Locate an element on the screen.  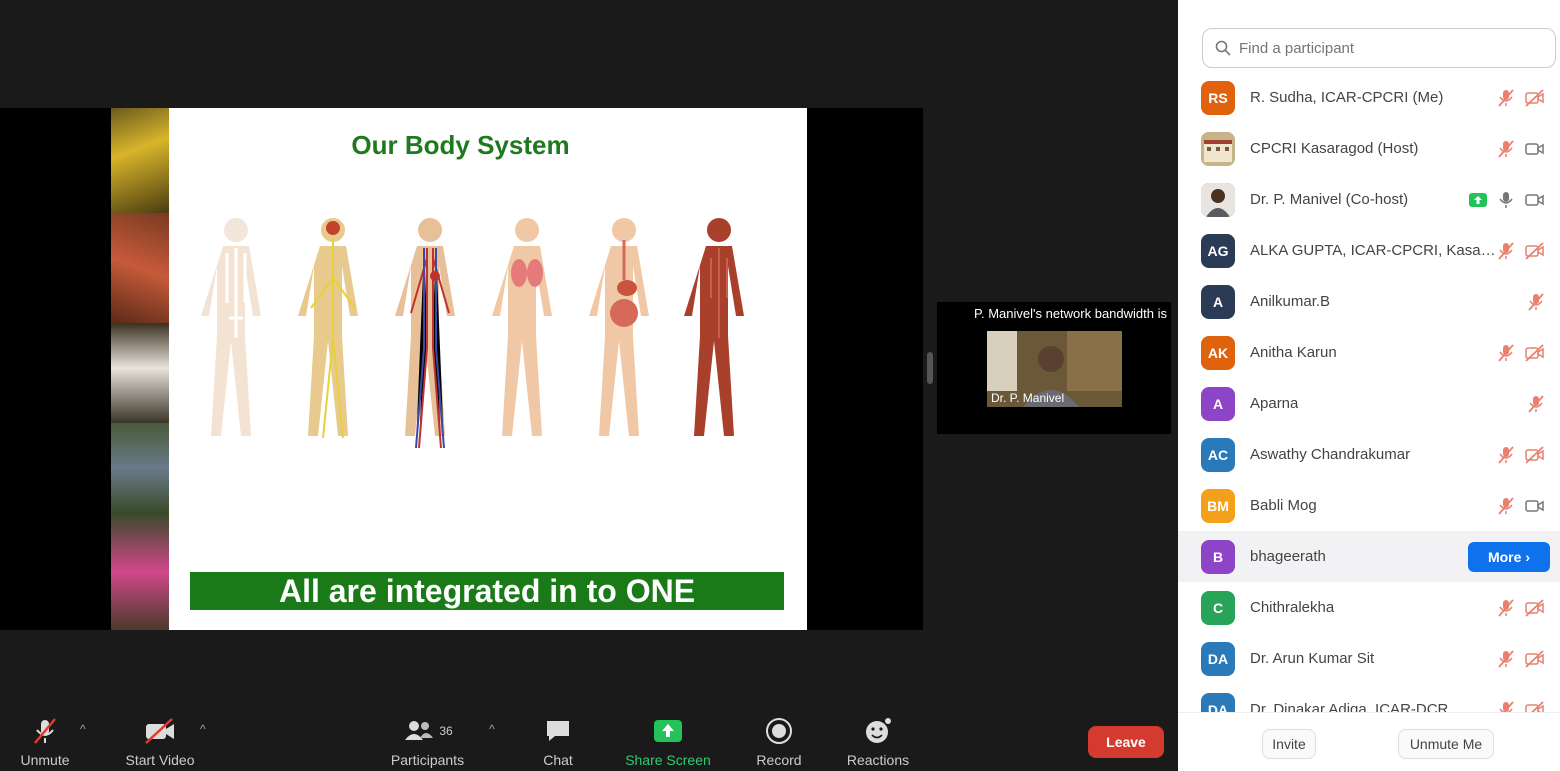
participant-name: Anitha Karun is located at coordinates (1293, 352).